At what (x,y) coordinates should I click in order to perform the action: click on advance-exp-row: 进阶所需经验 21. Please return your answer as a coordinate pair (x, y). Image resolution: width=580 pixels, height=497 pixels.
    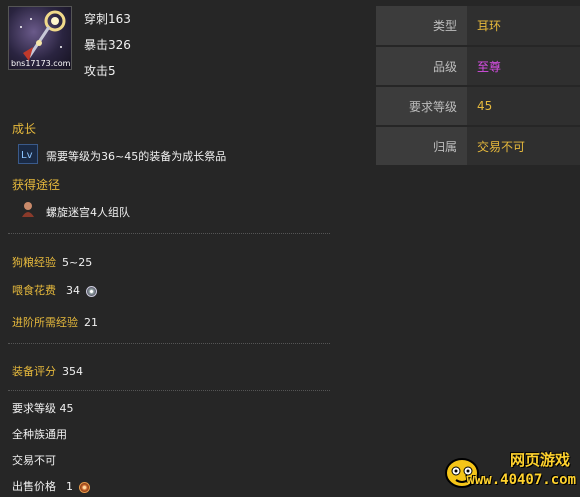
    Looking at the image, I should click on (55, 322).